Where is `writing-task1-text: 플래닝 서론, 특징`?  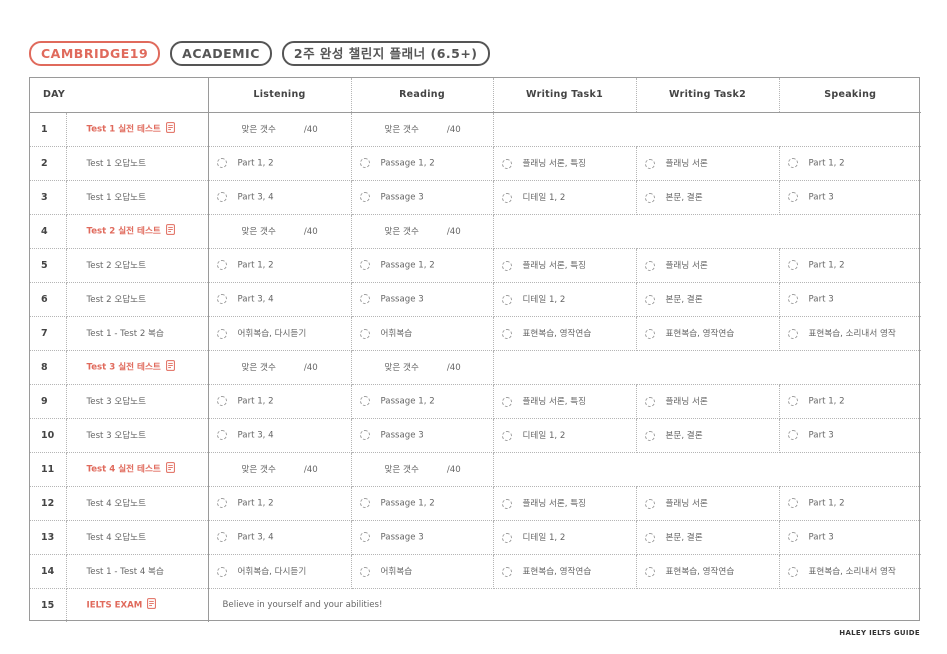
writing-task1-text: 플래닝 서론, 특징 is located at coordinates (554, 266).